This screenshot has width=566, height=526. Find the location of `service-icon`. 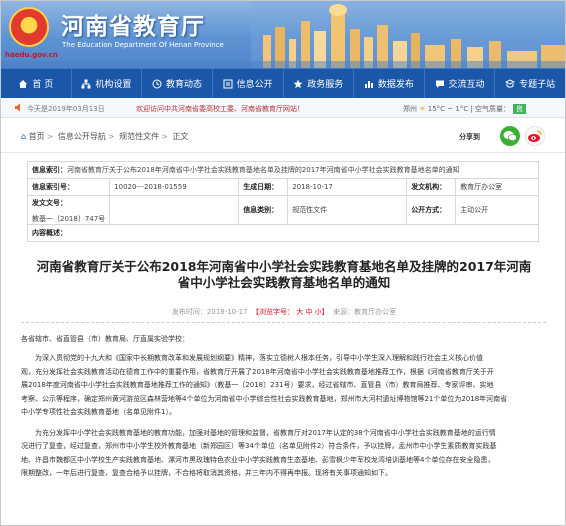

service-icon is located at coordinates (298, 83).